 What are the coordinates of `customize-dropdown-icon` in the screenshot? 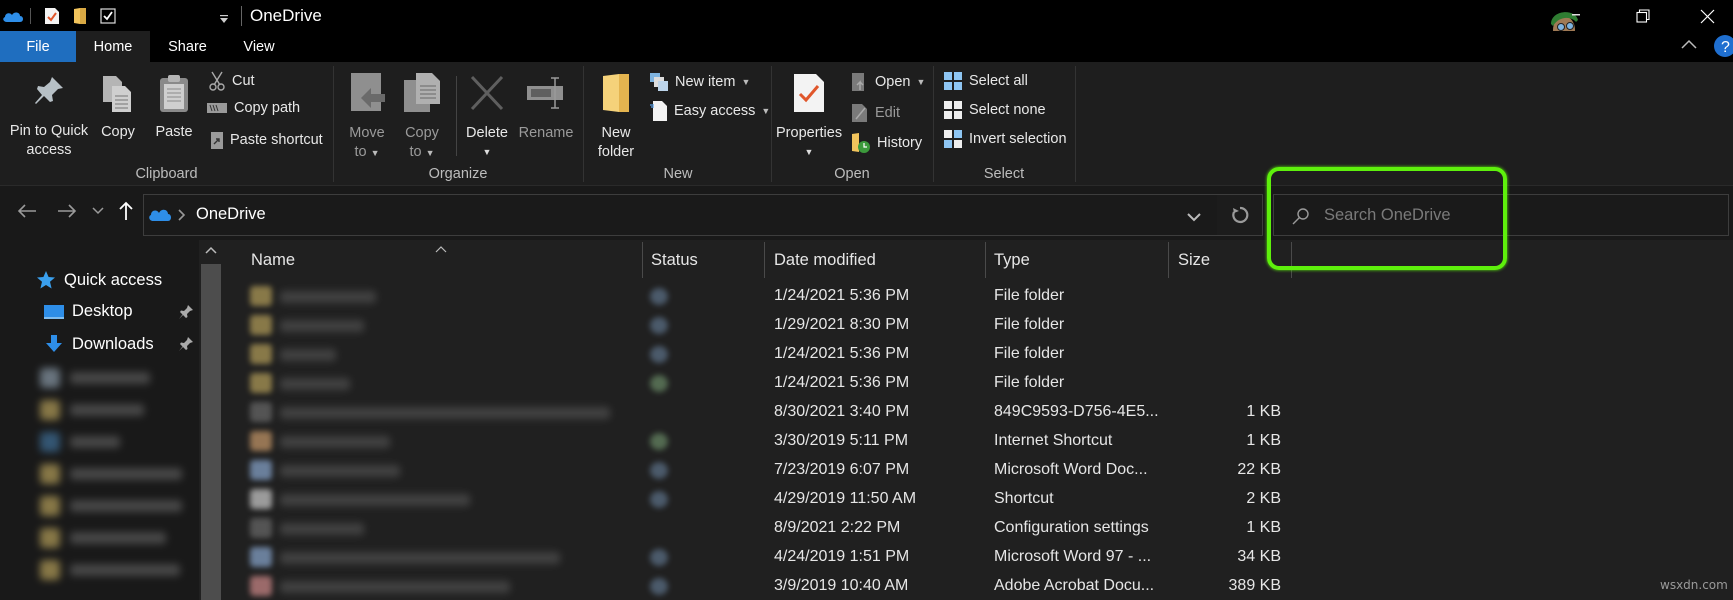 It's located at (224, 20).